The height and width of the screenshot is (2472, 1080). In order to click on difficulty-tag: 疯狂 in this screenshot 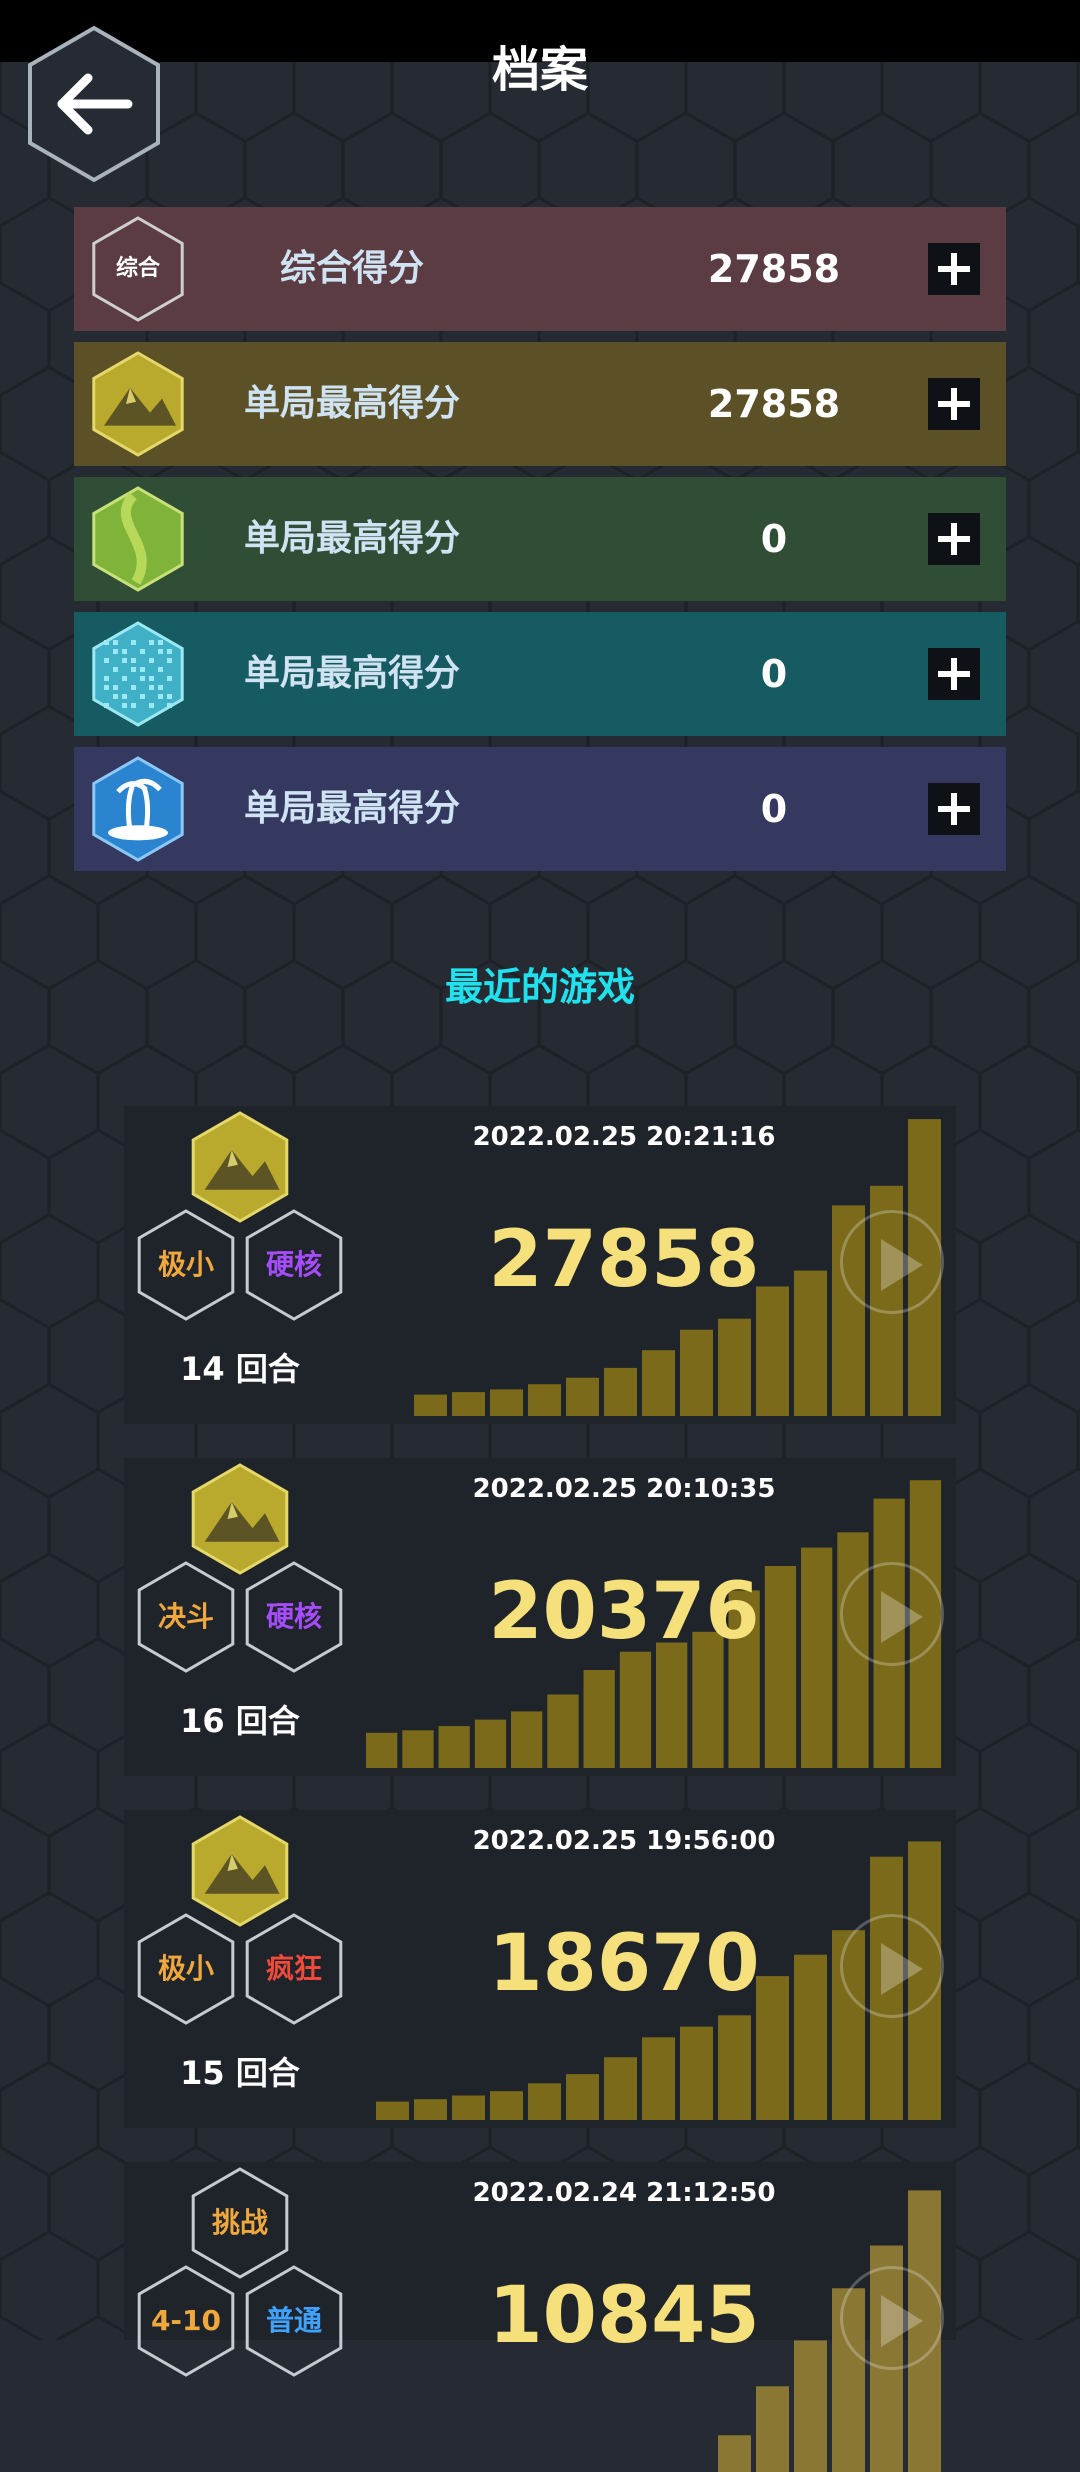, I will do `click(294, 1969)`.